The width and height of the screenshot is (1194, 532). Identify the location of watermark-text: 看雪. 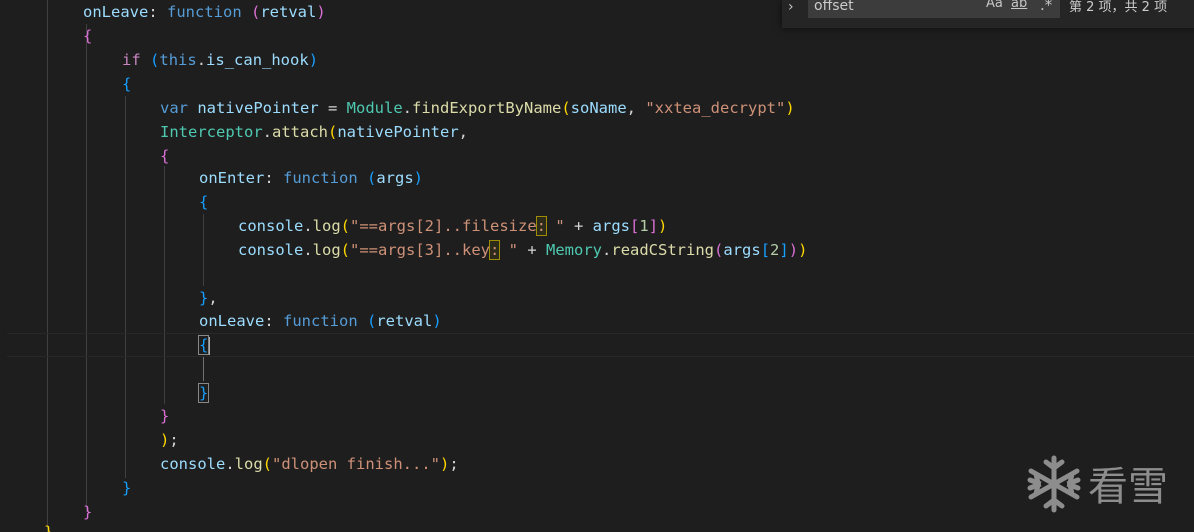
(1128, 487).